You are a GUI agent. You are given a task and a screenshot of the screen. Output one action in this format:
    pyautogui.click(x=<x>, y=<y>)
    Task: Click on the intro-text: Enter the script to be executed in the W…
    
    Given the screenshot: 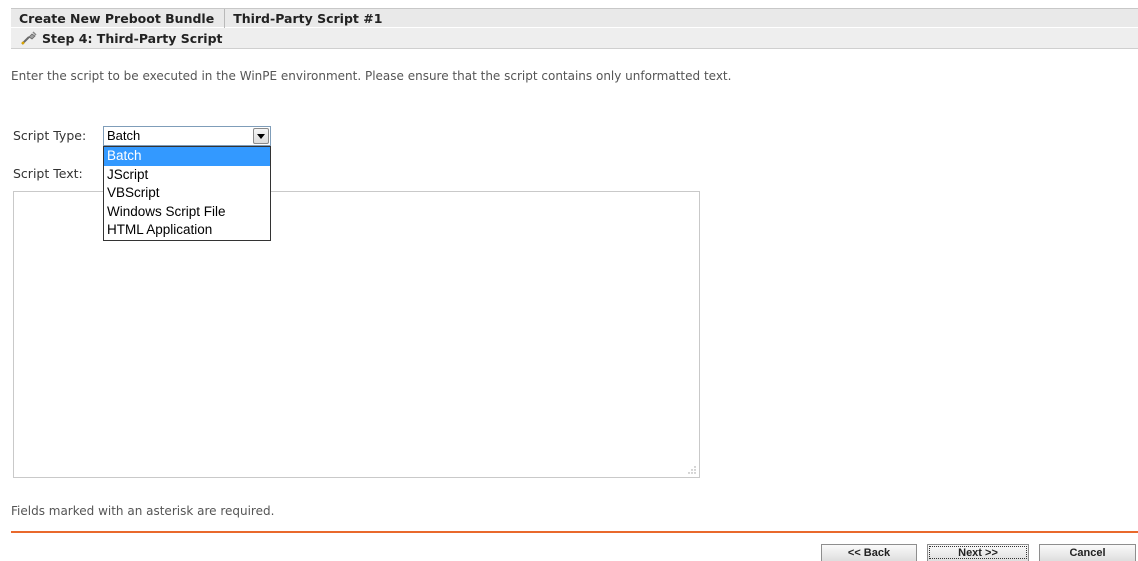 What is the action you would take?
    pyautogui.click(x=371, y=76)
    